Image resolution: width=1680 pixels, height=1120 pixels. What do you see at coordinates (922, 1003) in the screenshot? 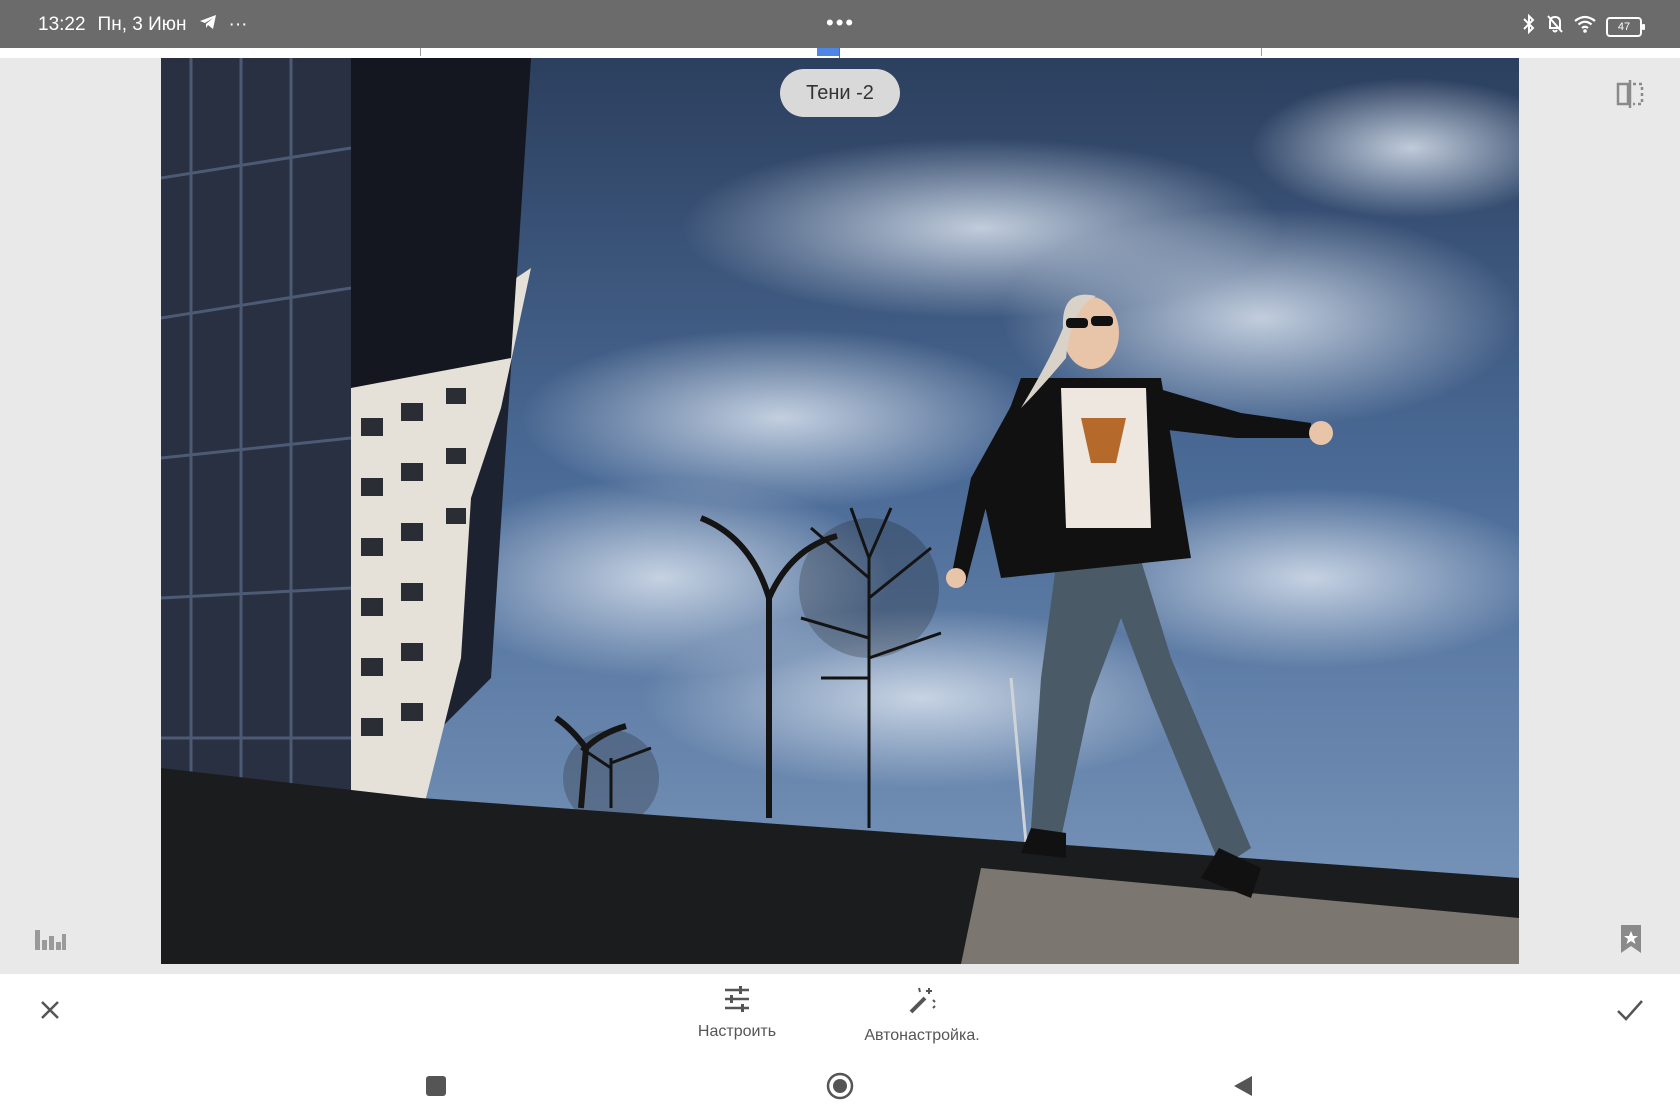
I see `magic-wand-icon` at bounding box center [922, 1003].